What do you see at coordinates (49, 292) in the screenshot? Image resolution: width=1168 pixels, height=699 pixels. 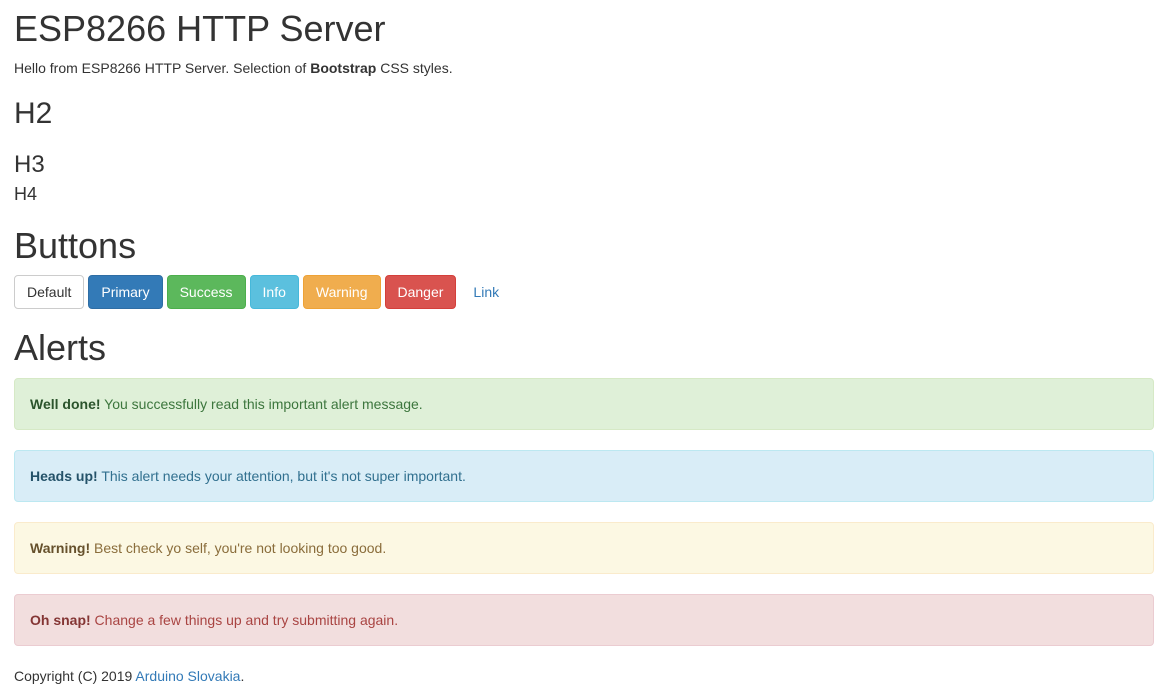 I see `default-button: Default` at bounding box center [49, 292].